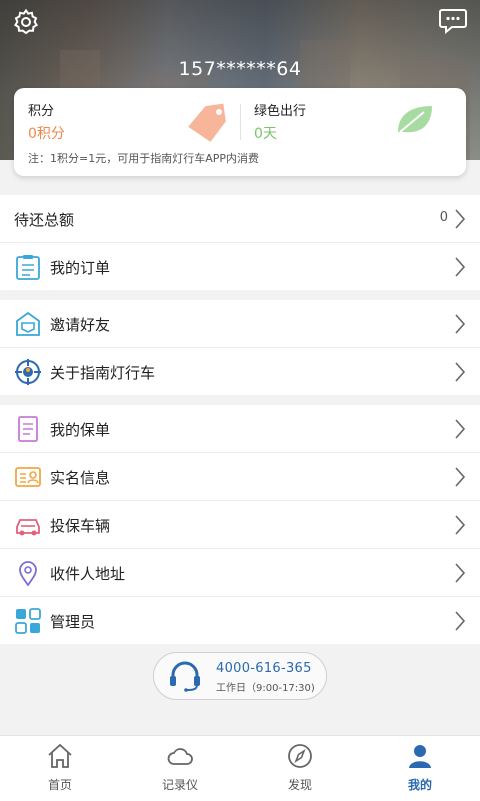 The height and width of the screenshot is (801, 480). What do you see at coordinates (207, 122) in the screenshot?
I see `price-tag-icon` at bounding box center [207, 122].